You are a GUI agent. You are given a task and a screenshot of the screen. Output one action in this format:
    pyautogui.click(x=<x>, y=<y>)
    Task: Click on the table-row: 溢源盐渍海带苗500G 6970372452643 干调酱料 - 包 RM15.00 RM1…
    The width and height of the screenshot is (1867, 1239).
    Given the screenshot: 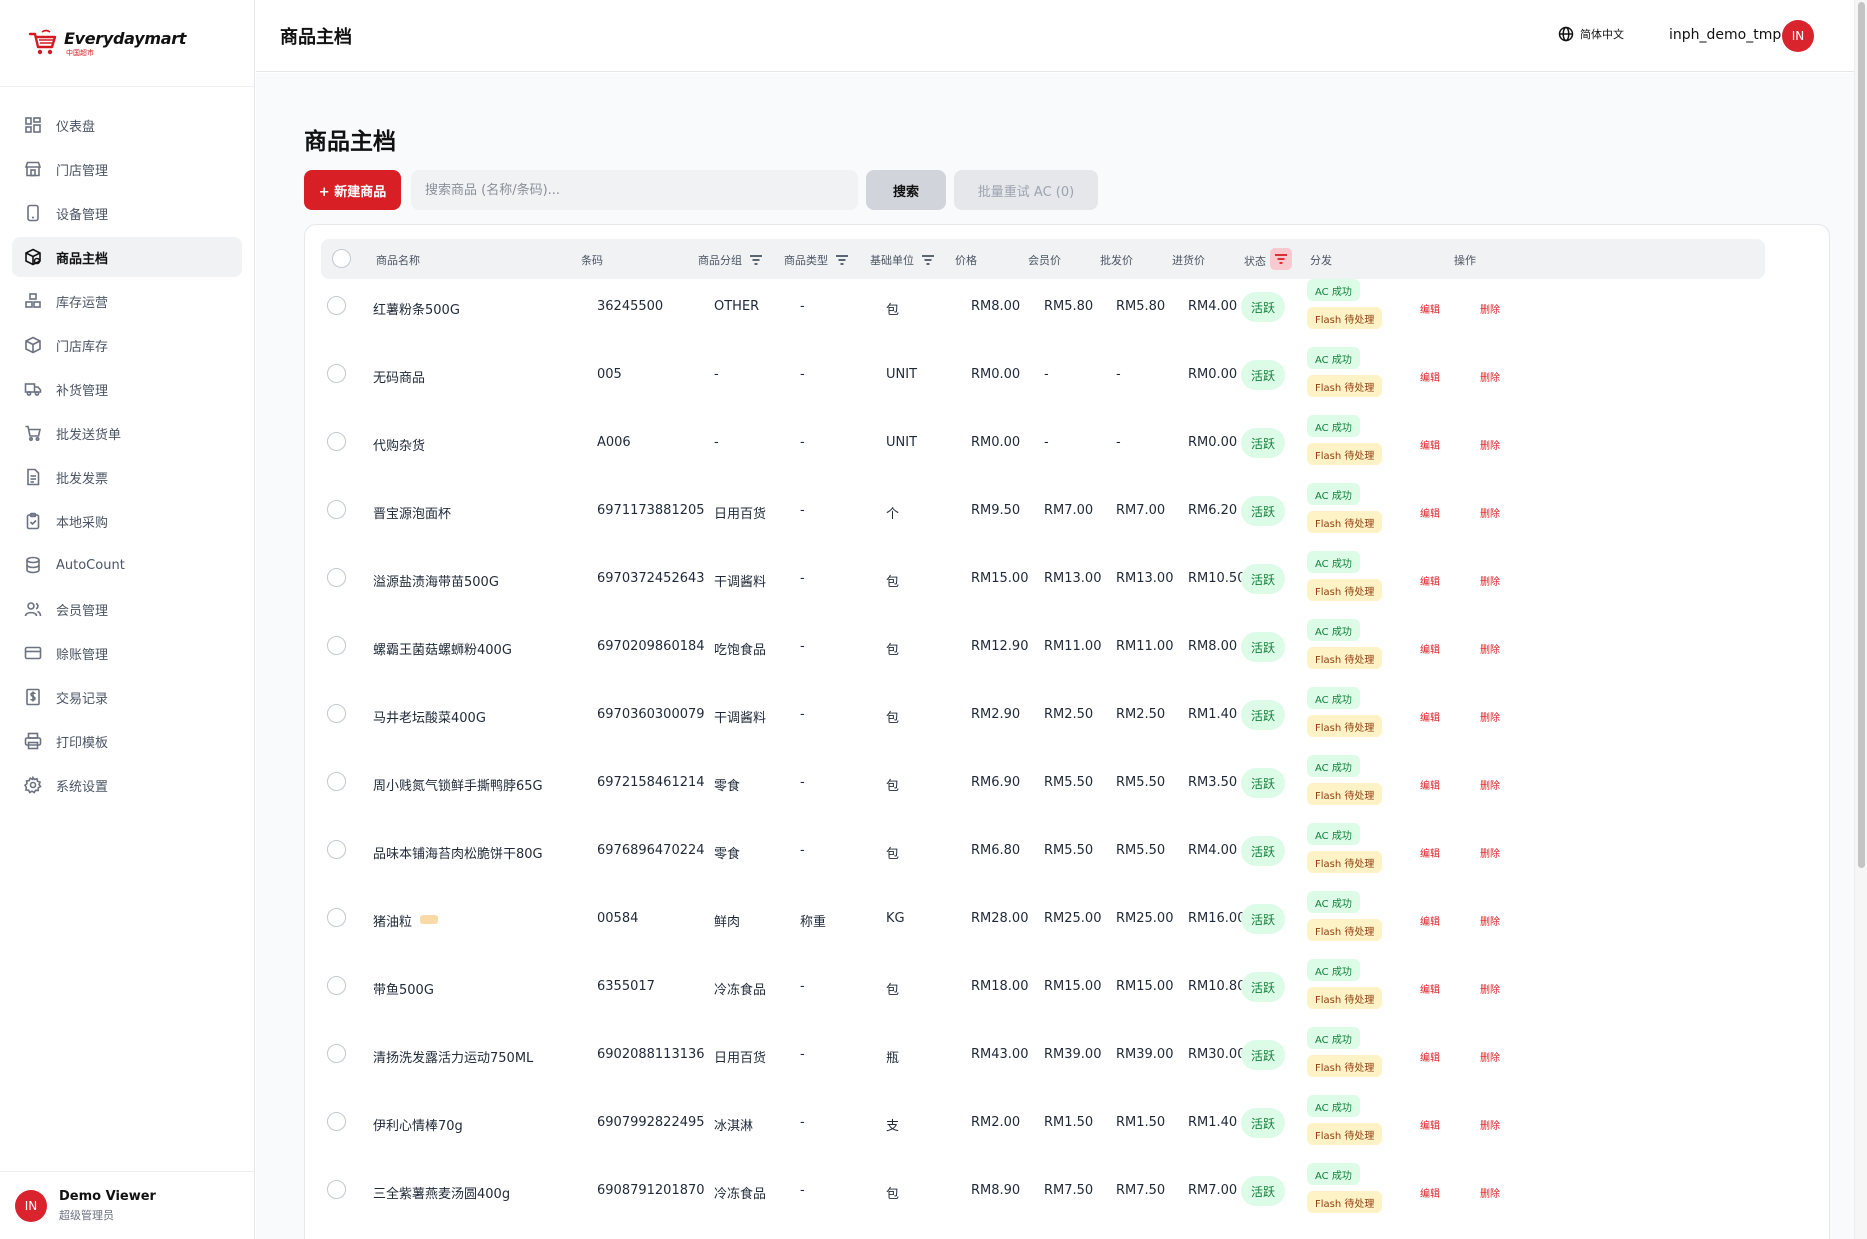 What is the action you would take?
    pyautogui.click(x=1068, y=580)
    